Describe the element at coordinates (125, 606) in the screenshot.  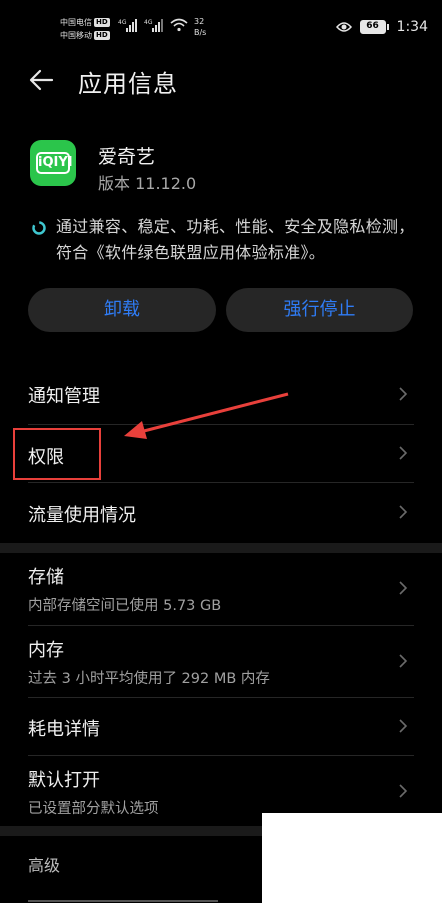
I see `storage-subtitle: 内部存储空间已使用 5.73 GB` at that location.